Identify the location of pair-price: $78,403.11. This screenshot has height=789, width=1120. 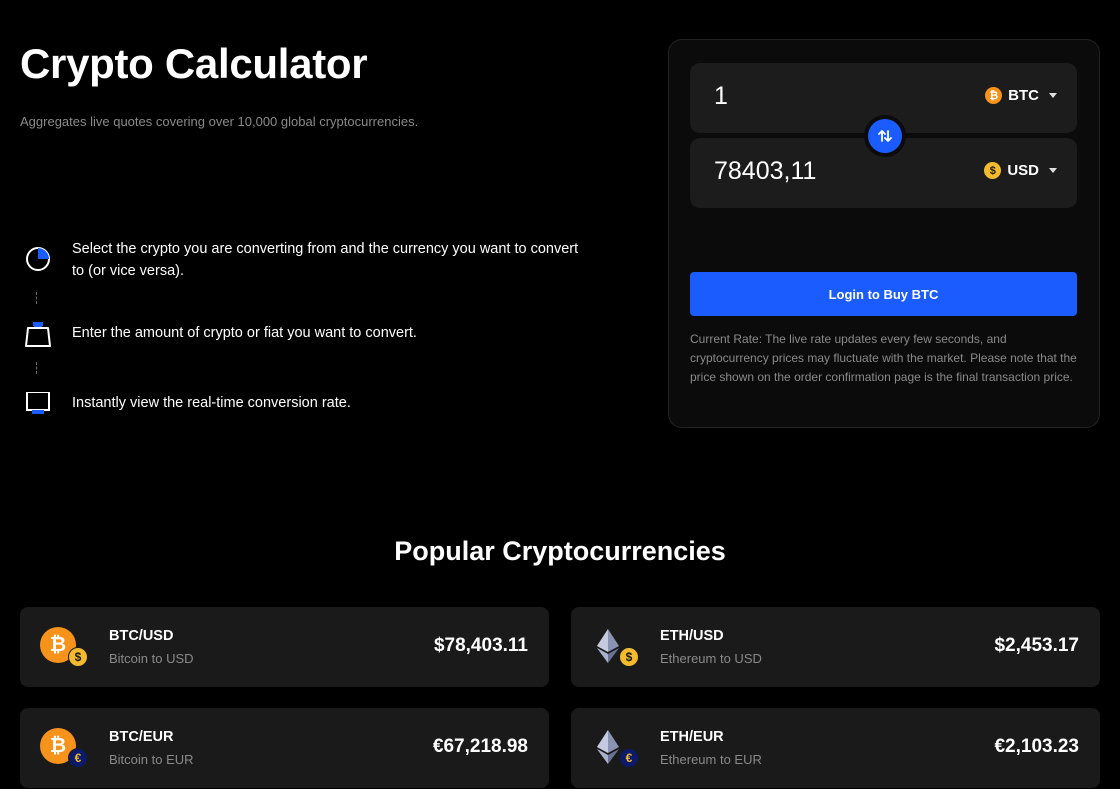
(480, 645).